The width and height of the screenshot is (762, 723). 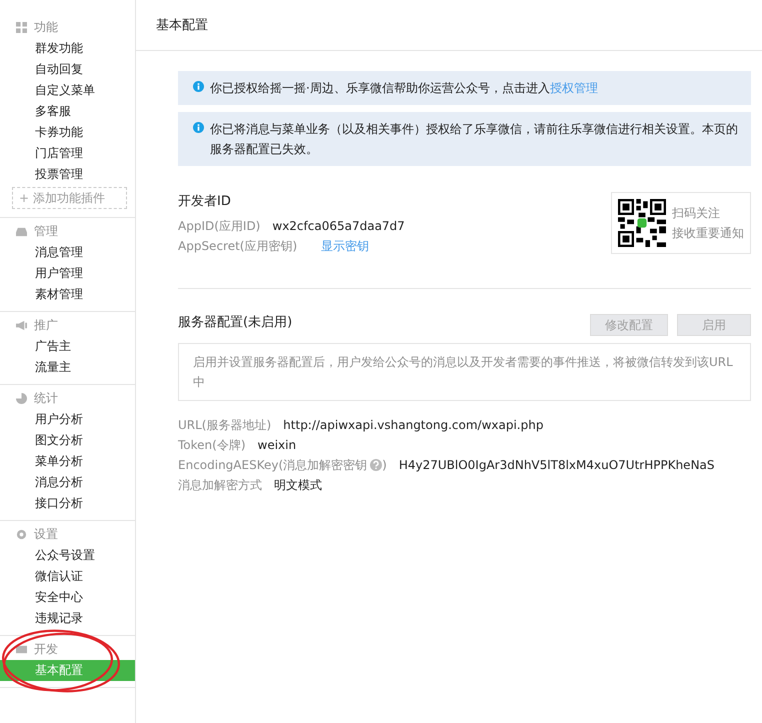 I want to click on page-title: 基本配置, so click(x=182, y=25).